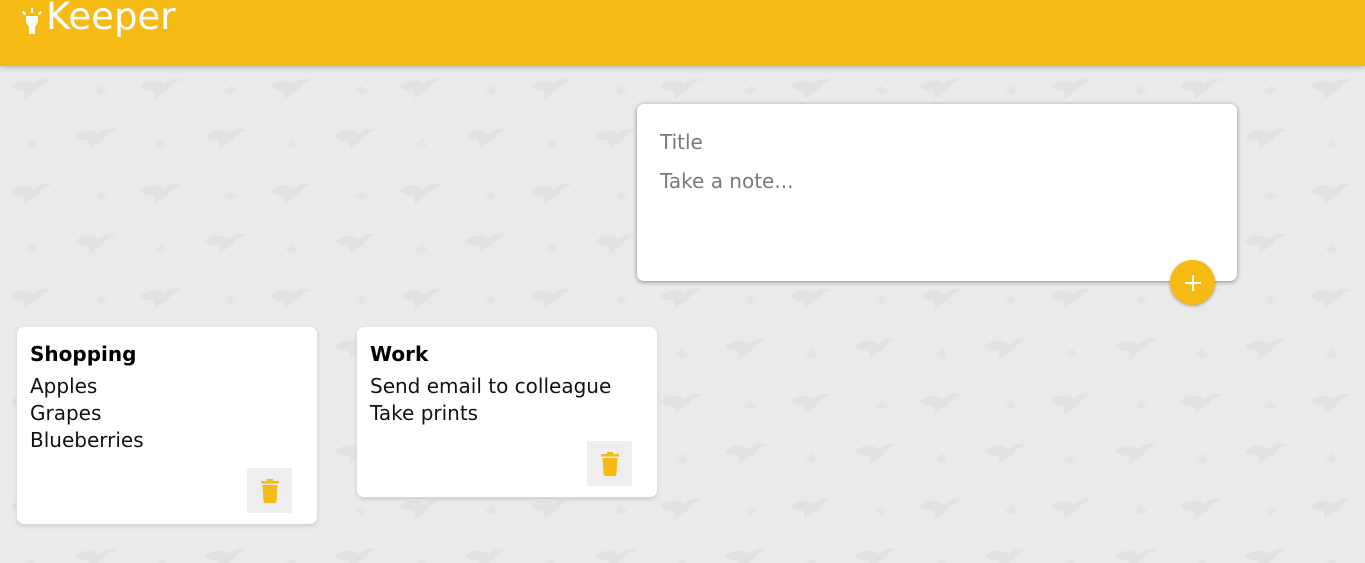  Describe the element at coordinates (167, 425) in the screenshot. I see `note-card: Shopping Apples Grapes Blueberries` at that location.